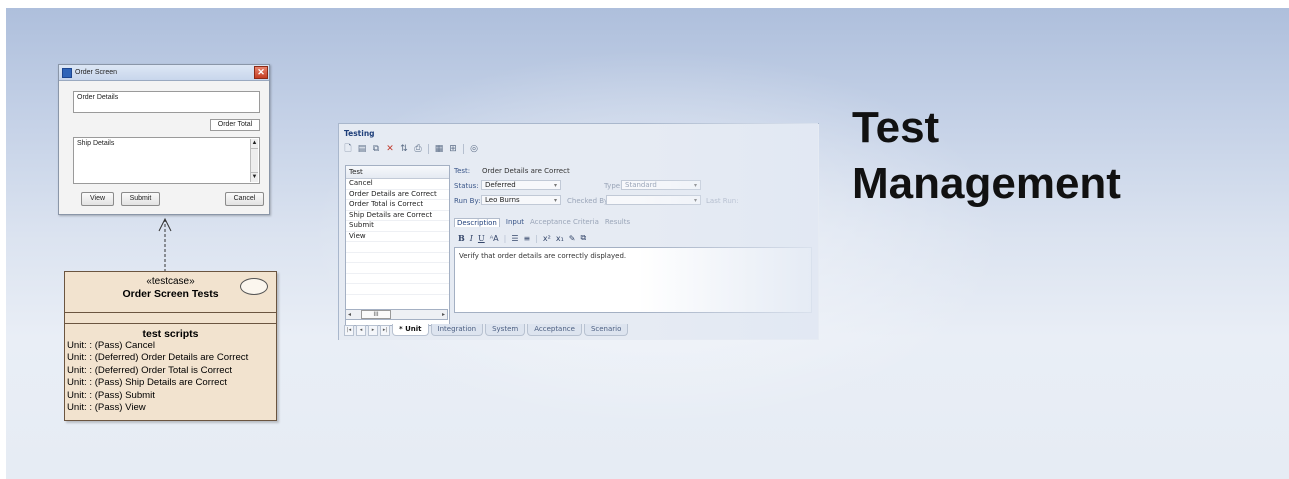 This screenshot has width=1289, height=479. Describe the element at coordinates (390, 149) in the screenshot. I see `delete-icon: ✕` at that location.